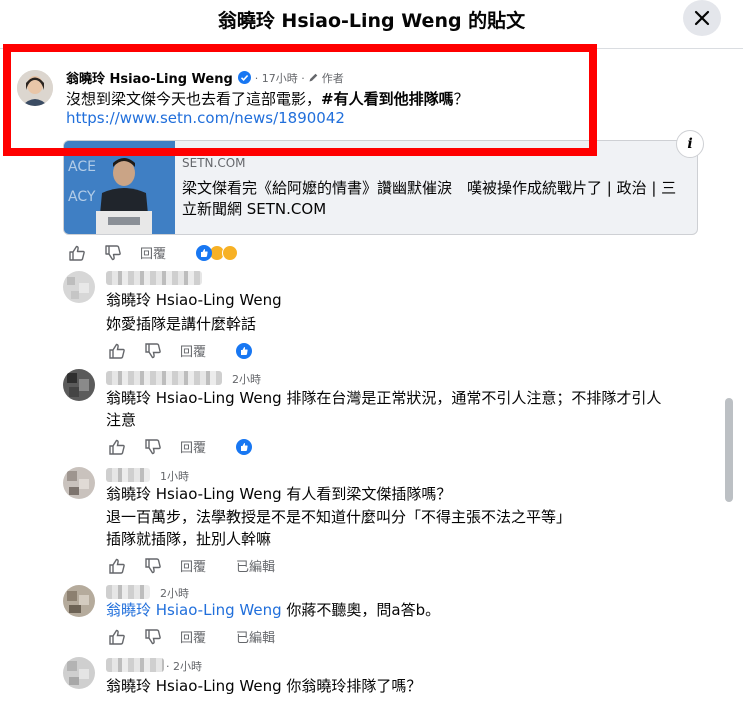 This screenshot has width=743, height=705. I want to click on scrollbar-thumb, so click(729, 450).